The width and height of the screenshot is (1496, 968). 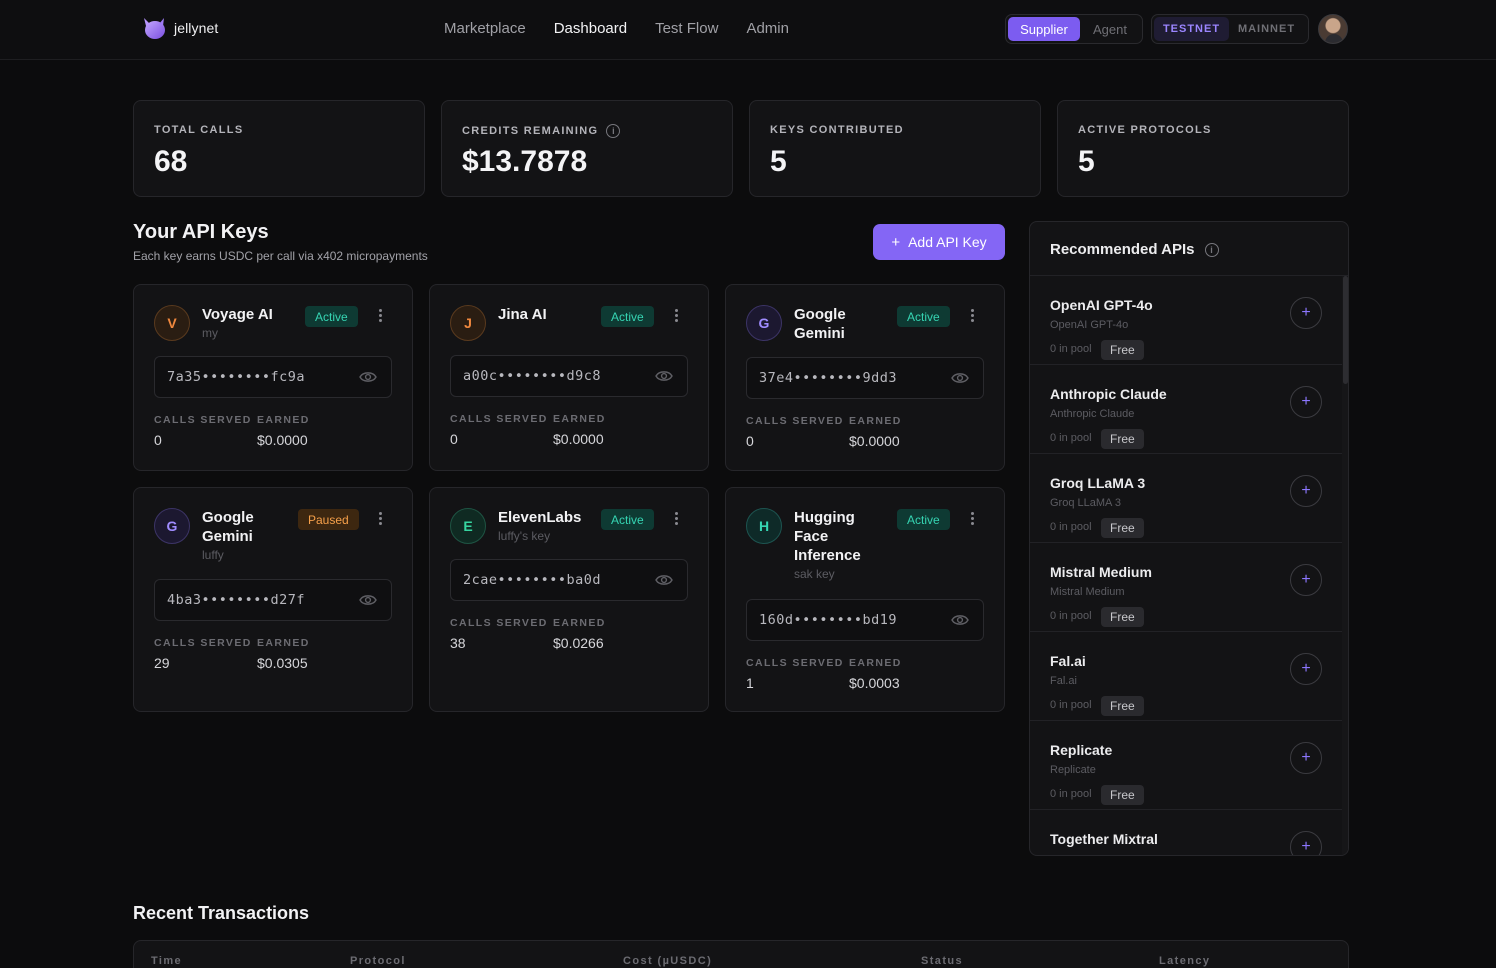 What do you see at coordinates (1186, 765) in the screenshot?
I see `list-item: Replicate Replicate 0 in pool Free +` at bounding box center [1186, 765].